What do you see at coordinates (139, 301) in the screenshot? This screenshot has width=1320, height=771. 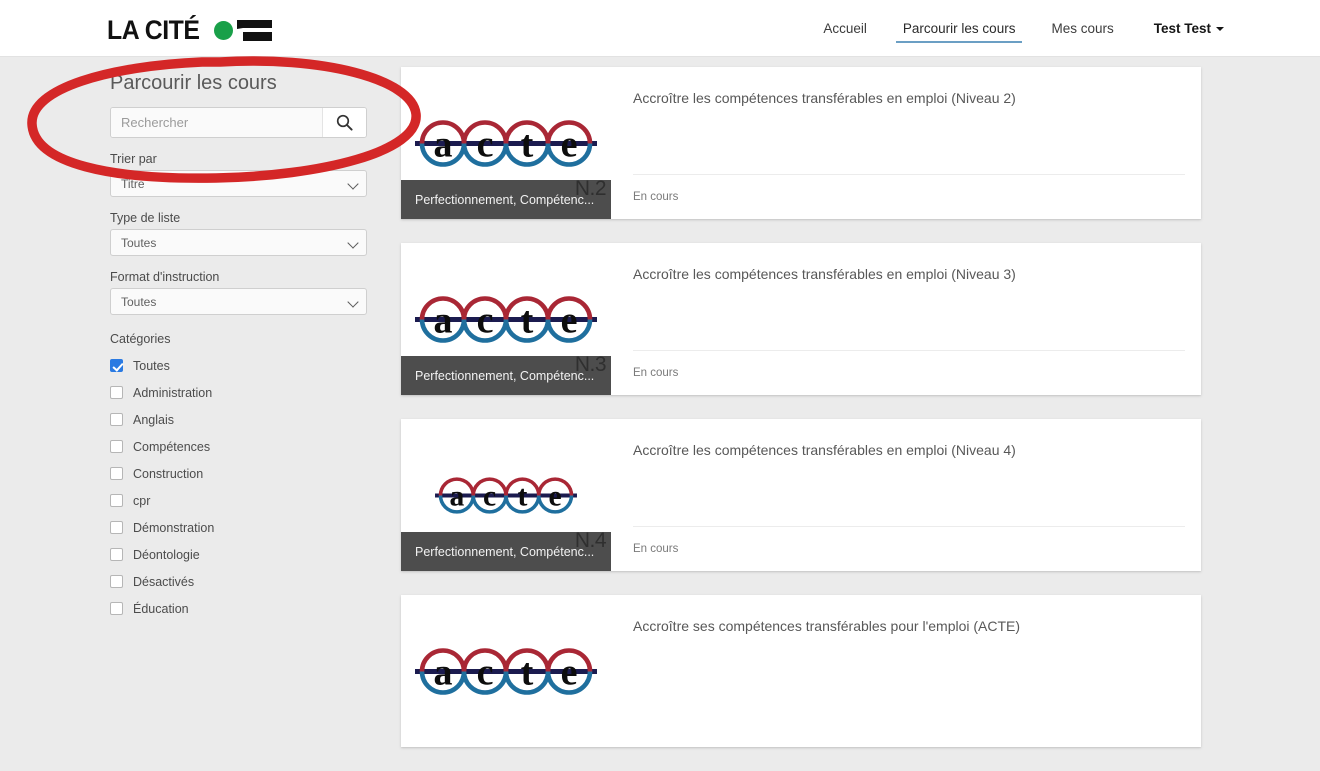 I see `instruction-format-select-value: Toutes` at bounding box center [139, 301].